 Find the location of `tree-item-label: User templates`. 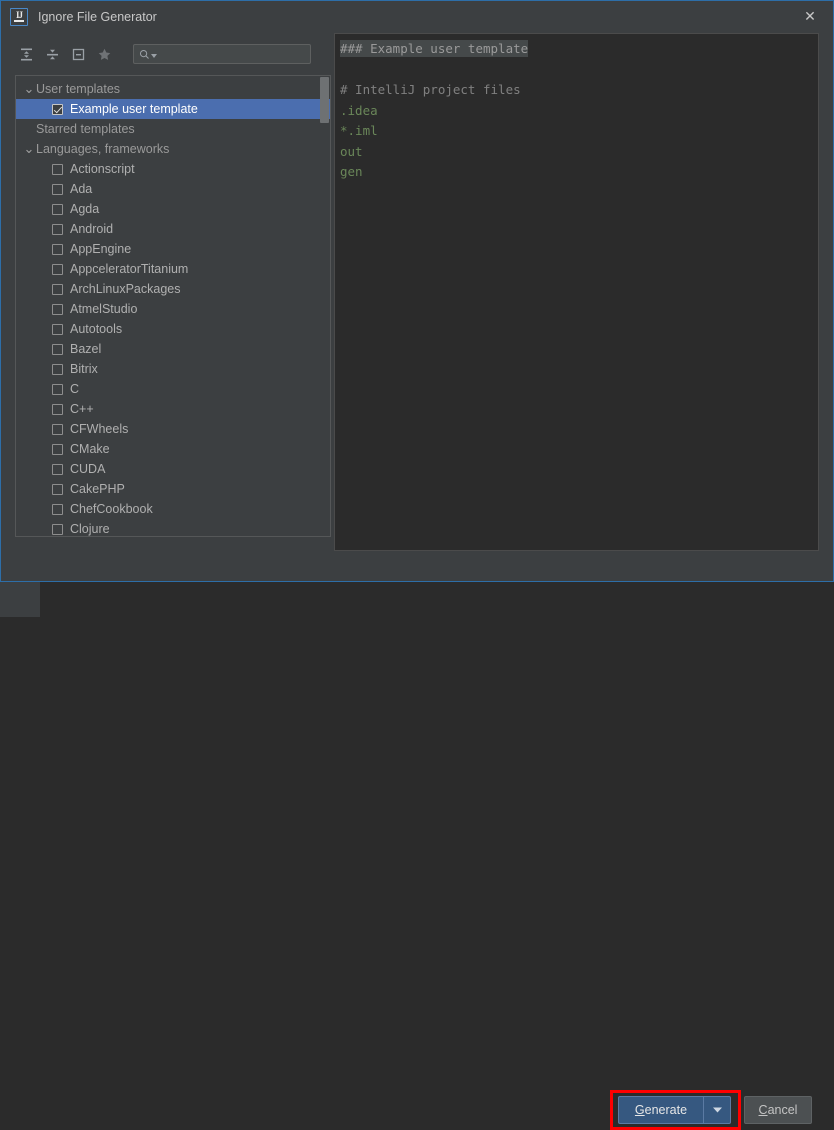

tree-item-label: User templates is located at coordinates (78, 89).